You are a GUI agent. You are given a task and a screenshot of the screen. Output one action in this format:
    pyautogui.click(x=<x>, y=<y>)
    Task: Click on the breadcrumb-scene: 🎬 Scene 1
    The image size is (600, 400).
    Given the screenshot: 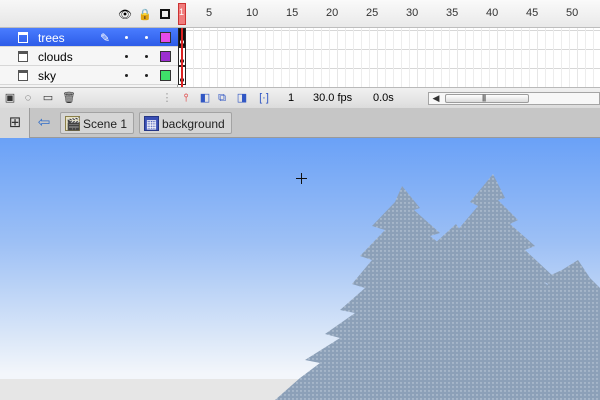 What is the action you would take?
    pyautogui.click(x=97, y=123)
    